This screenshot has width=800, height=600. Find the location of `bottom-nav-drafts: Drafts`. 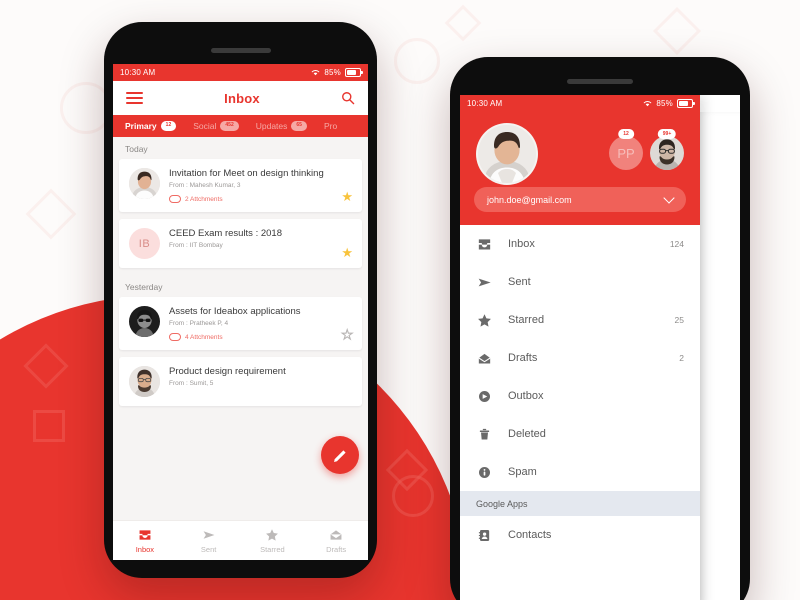

bottom-nav-drafts: Drafts is located at coordinates (336, 540).